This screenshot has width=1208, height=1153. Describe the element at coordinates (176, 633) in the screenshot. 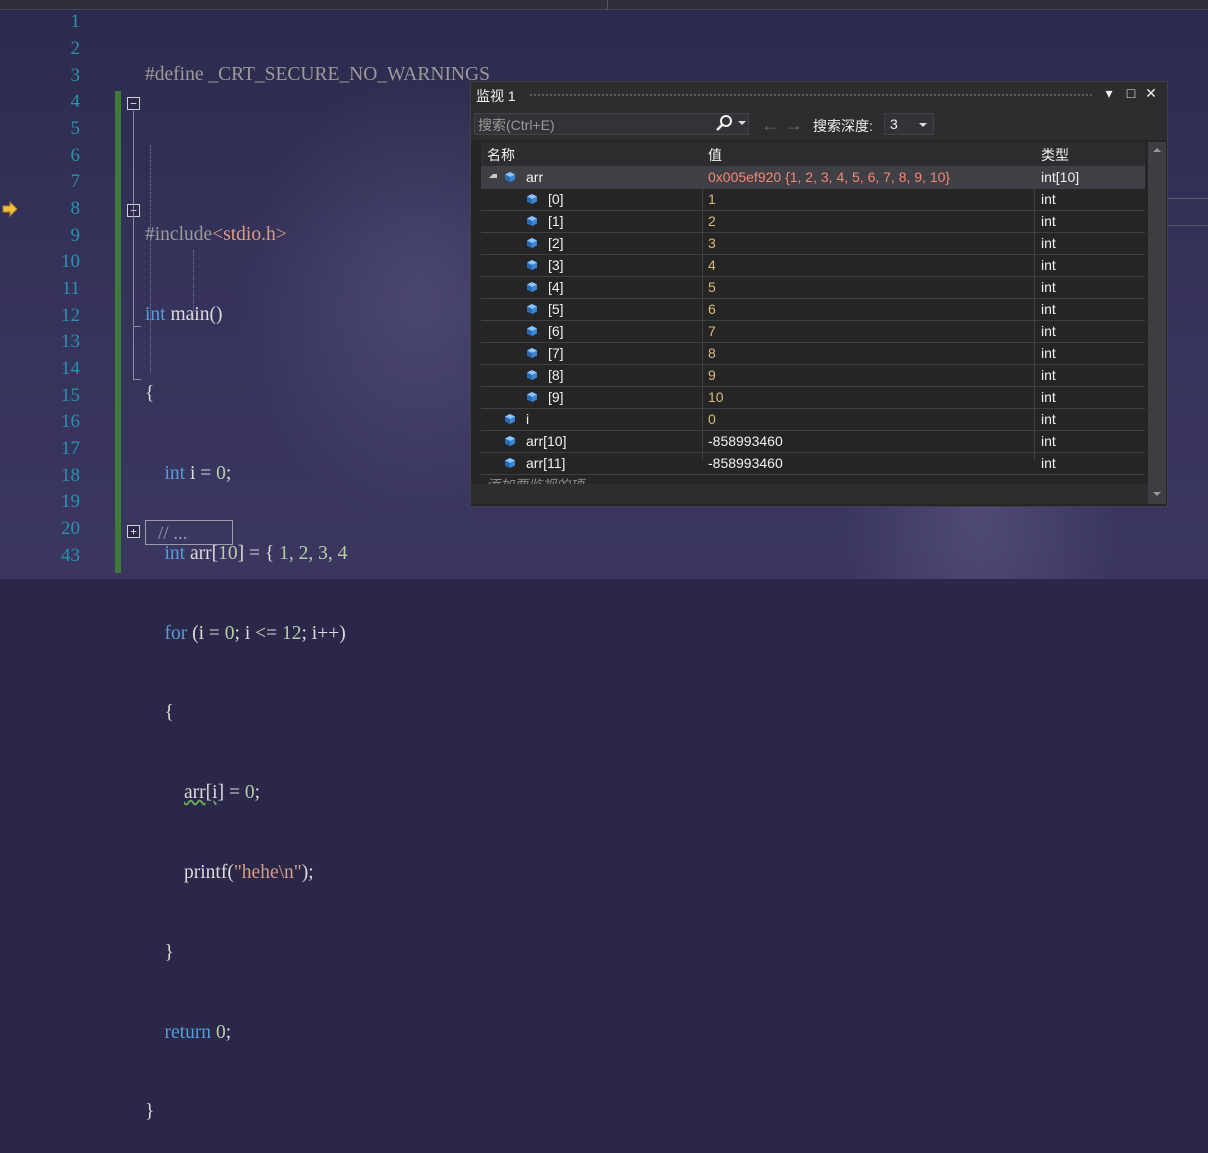

I see `keyword-for: for` at that location.